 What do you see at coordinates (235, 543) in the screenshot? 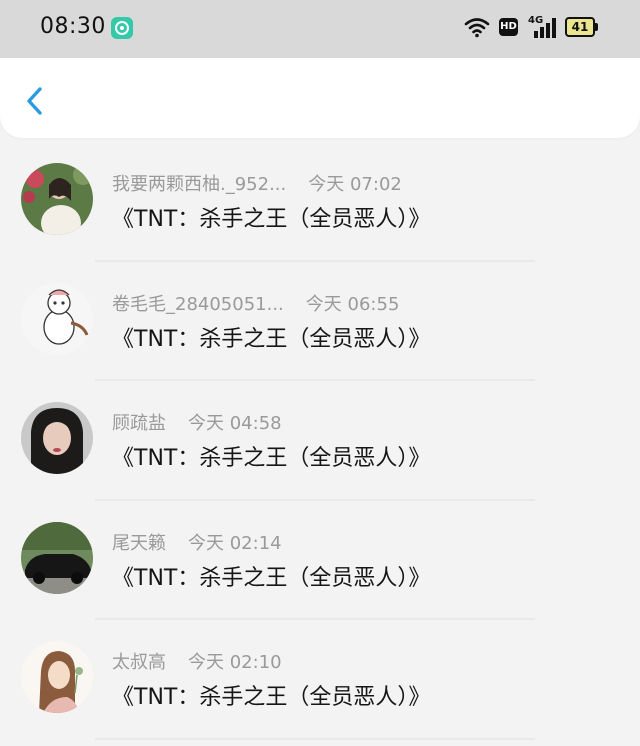
I see `timestamp: 今天 02:14` at bounding box center [235, 543].